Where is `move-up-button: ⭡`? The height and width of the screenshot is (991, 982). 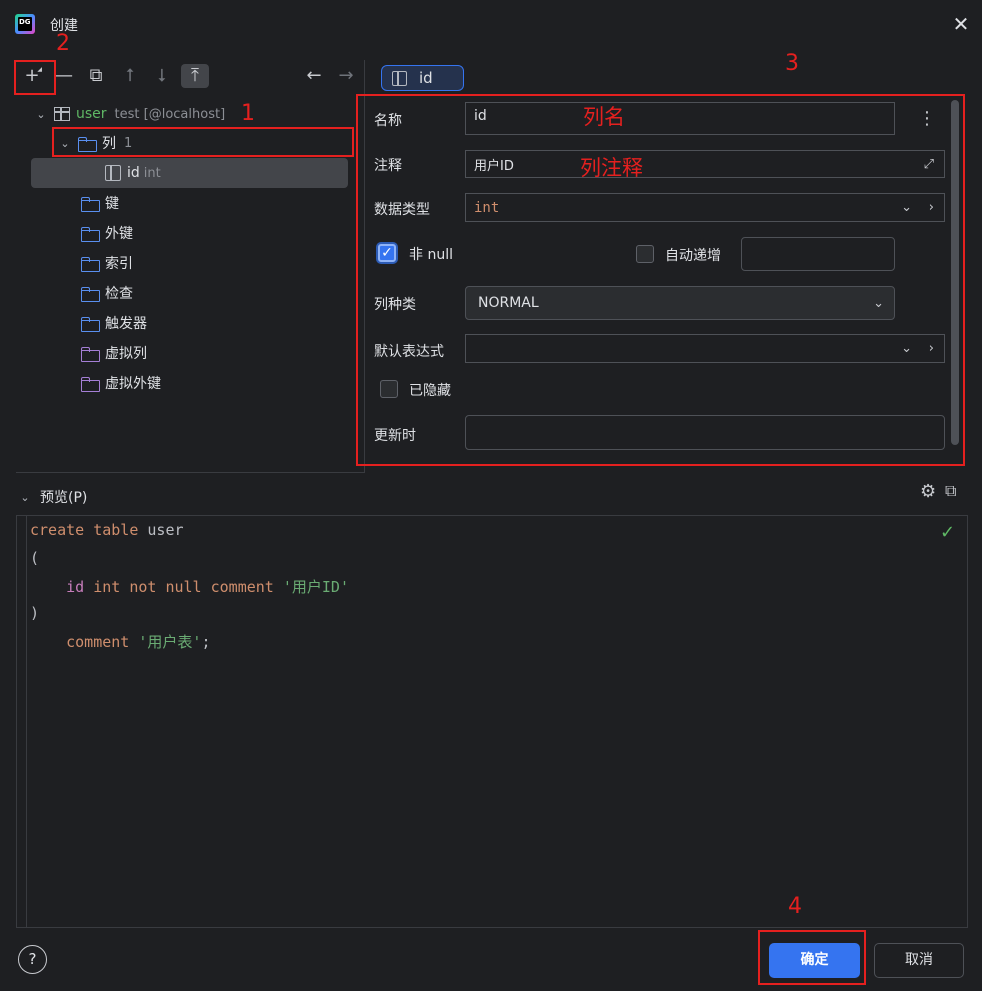 move-up-button: ⭡ is located at coordinates (130, 76).